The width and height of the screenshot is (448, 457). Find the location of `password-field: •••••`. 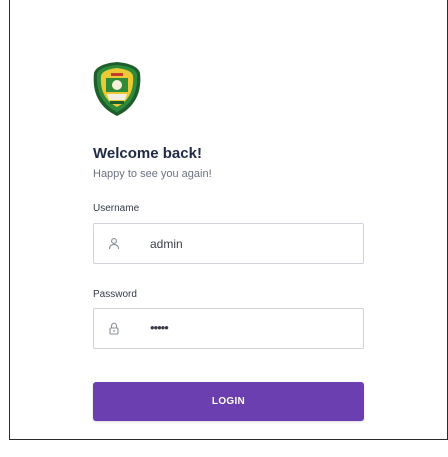

password-field: ••••• is located at coordinates (228, 328).